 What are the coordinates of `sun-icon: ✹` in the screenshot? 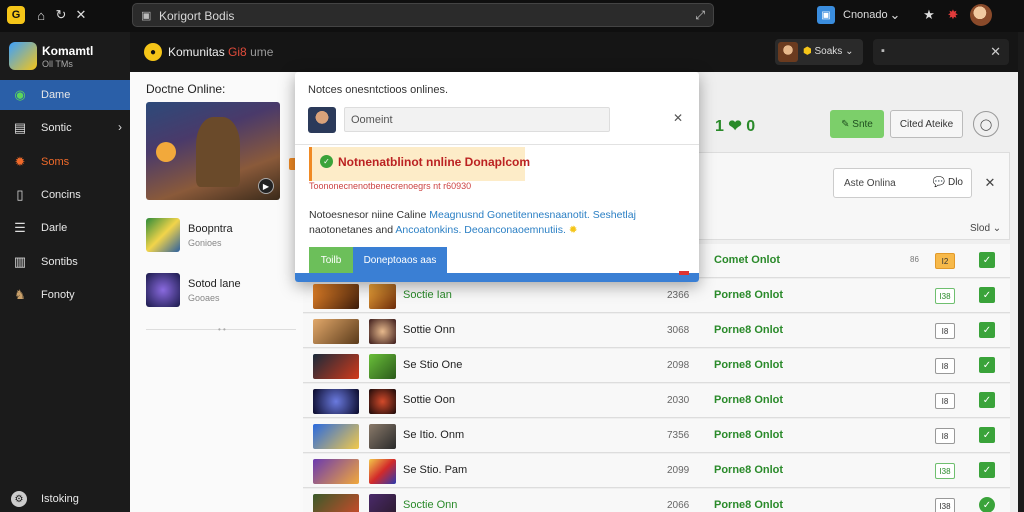 It's located at (573, 230).